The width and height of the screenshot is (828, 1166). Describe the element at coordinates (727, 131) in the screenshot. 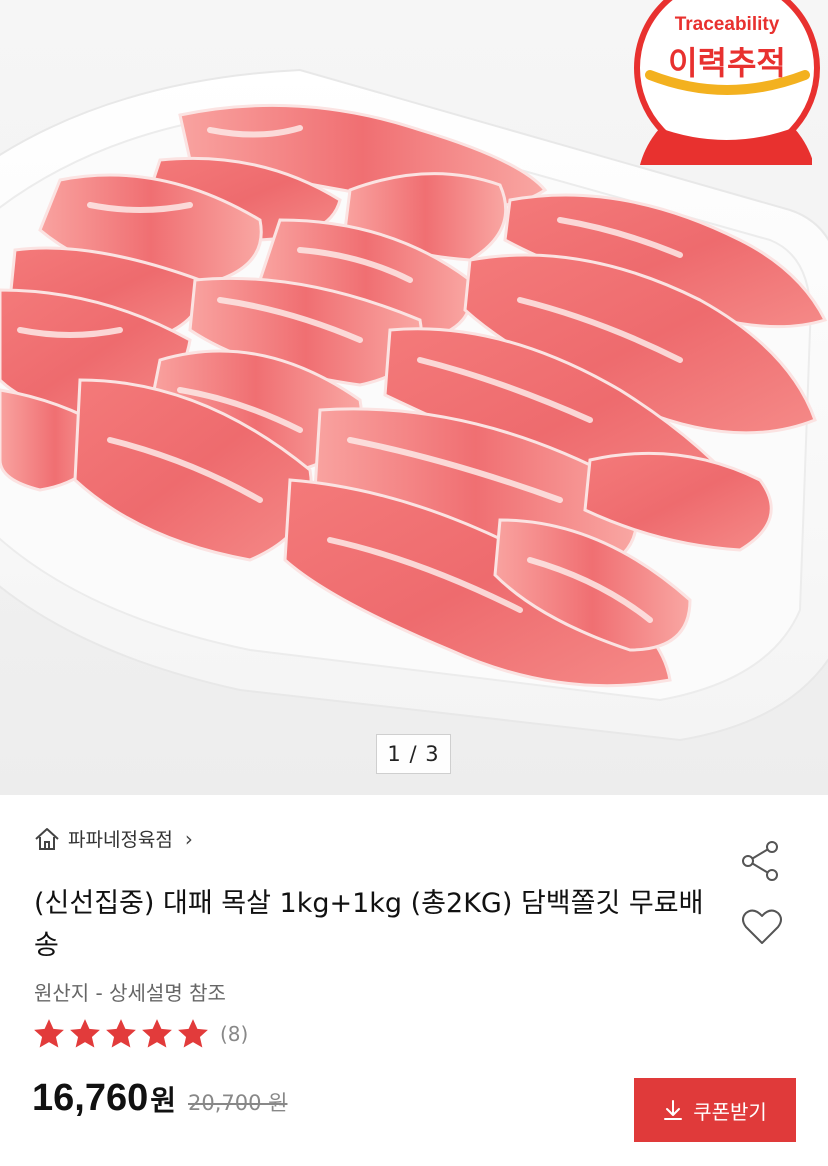

I see `badge-bottom-text: 농림축산식품부` at that location.